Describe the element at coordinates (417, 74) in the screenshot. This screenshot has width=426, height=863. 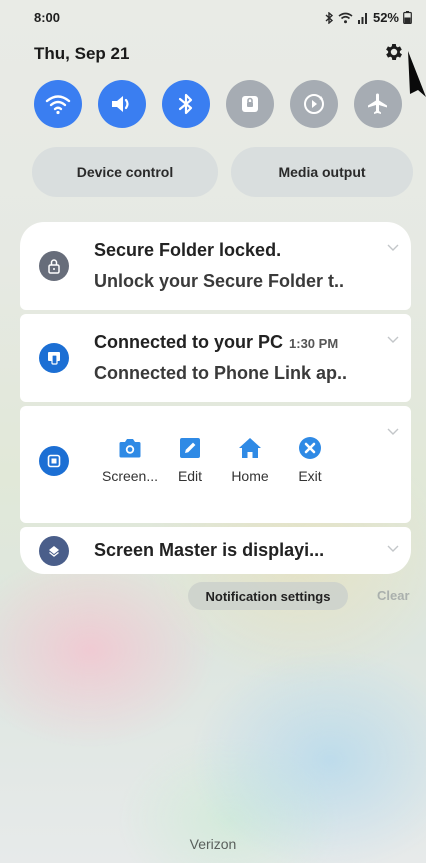
I see `mouse-pointer-icon` at that location.